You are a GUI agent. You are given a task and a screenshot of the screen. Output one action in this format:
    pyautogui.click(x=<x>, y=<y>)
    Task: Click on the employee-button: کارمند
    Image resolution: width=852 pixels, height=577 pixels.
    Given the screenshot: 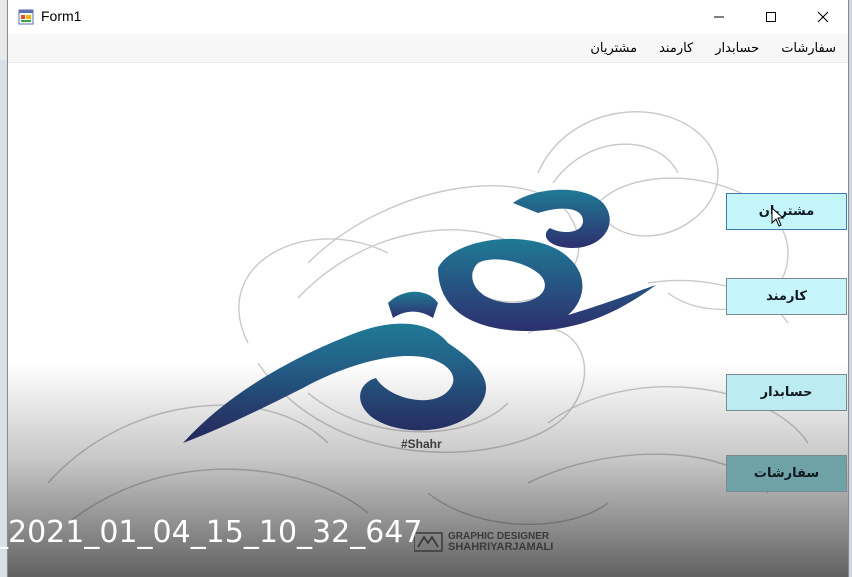 What is the action you would take?
    pyautogui.click(x=786, y=296)
    